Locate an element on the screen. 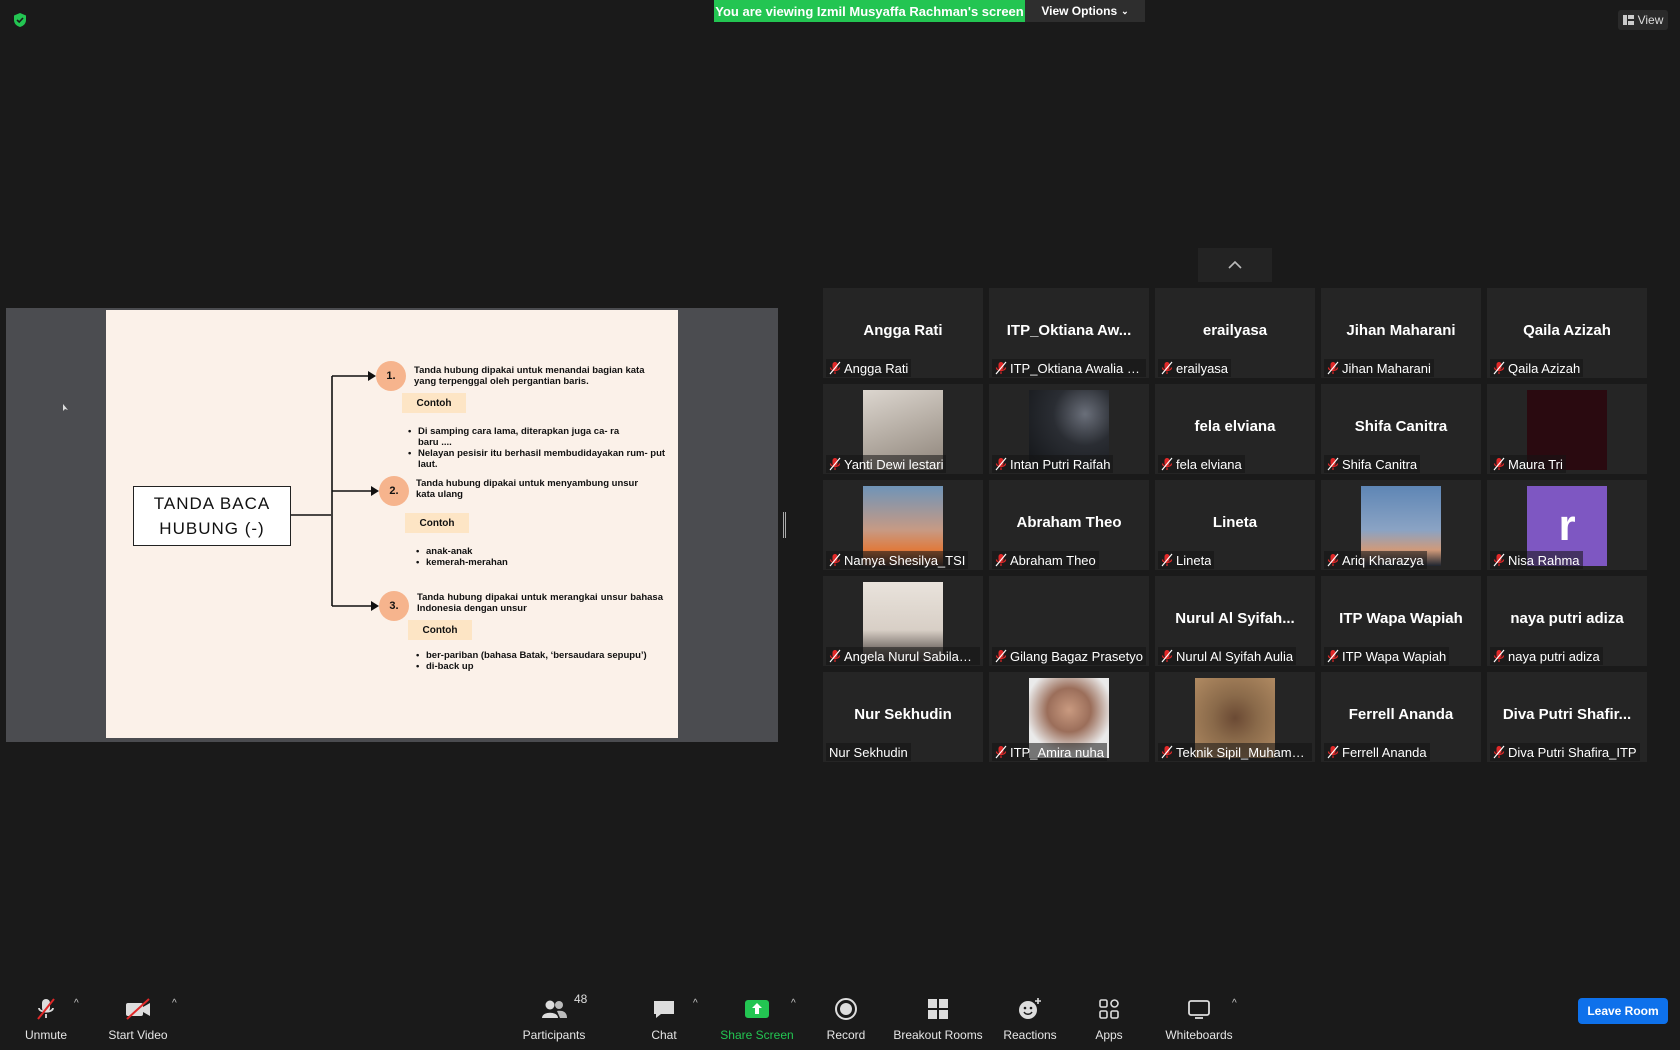 This screenshot has width=1680, height=1050. participant-name-label: Ferrell Ananda is located at coordinates (1377, 752).